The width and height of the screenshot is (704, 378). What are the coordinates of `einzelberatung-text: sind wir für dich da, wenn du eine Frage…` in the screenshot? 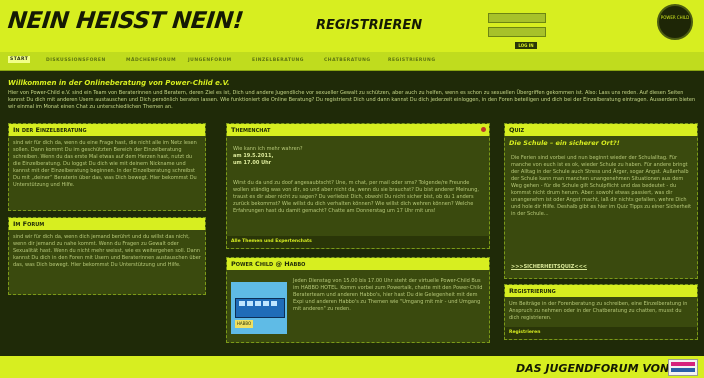 It's located at (105, 164).